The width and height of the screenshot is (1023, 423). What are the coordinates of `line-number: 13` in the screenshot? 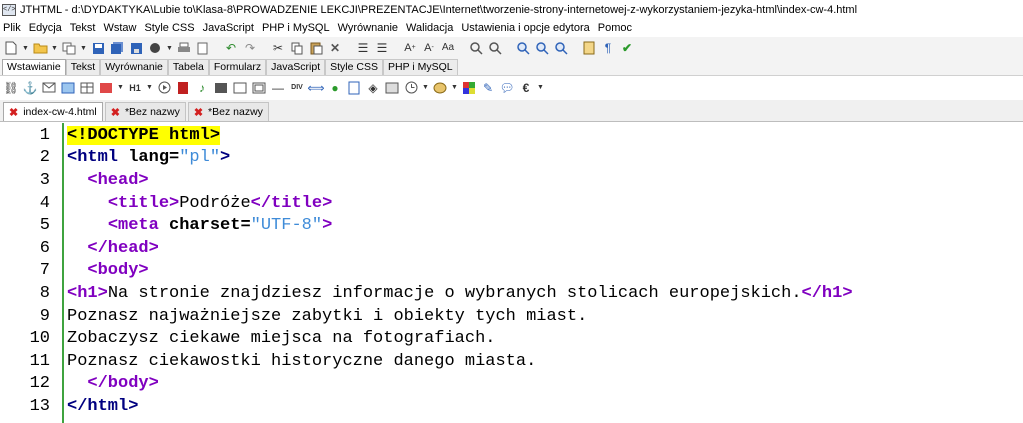 It's located at (39, 406).